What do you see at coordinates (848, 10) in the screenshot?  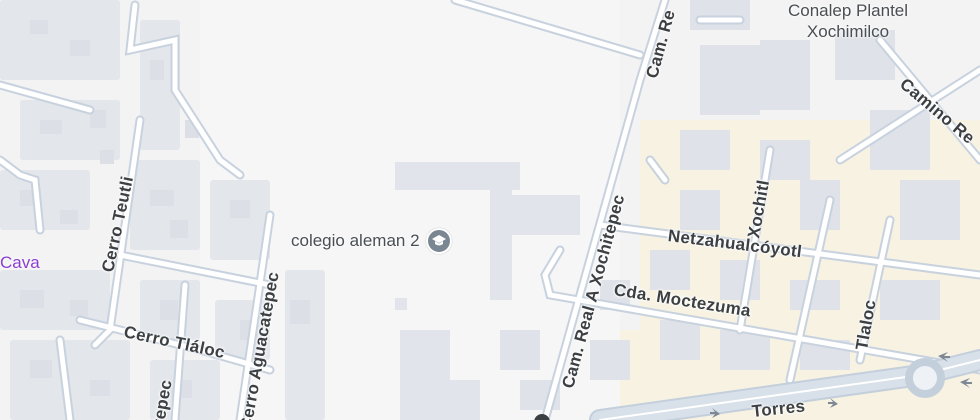 I see `conalep-line1: Conalep Plantel` at bounding box center [848, 10].